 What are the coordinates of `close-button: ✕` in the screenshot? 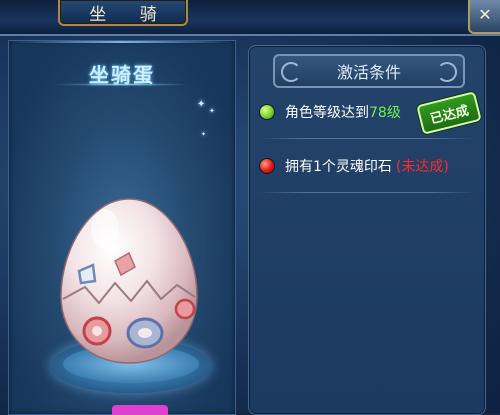 It's located at (484, 17).